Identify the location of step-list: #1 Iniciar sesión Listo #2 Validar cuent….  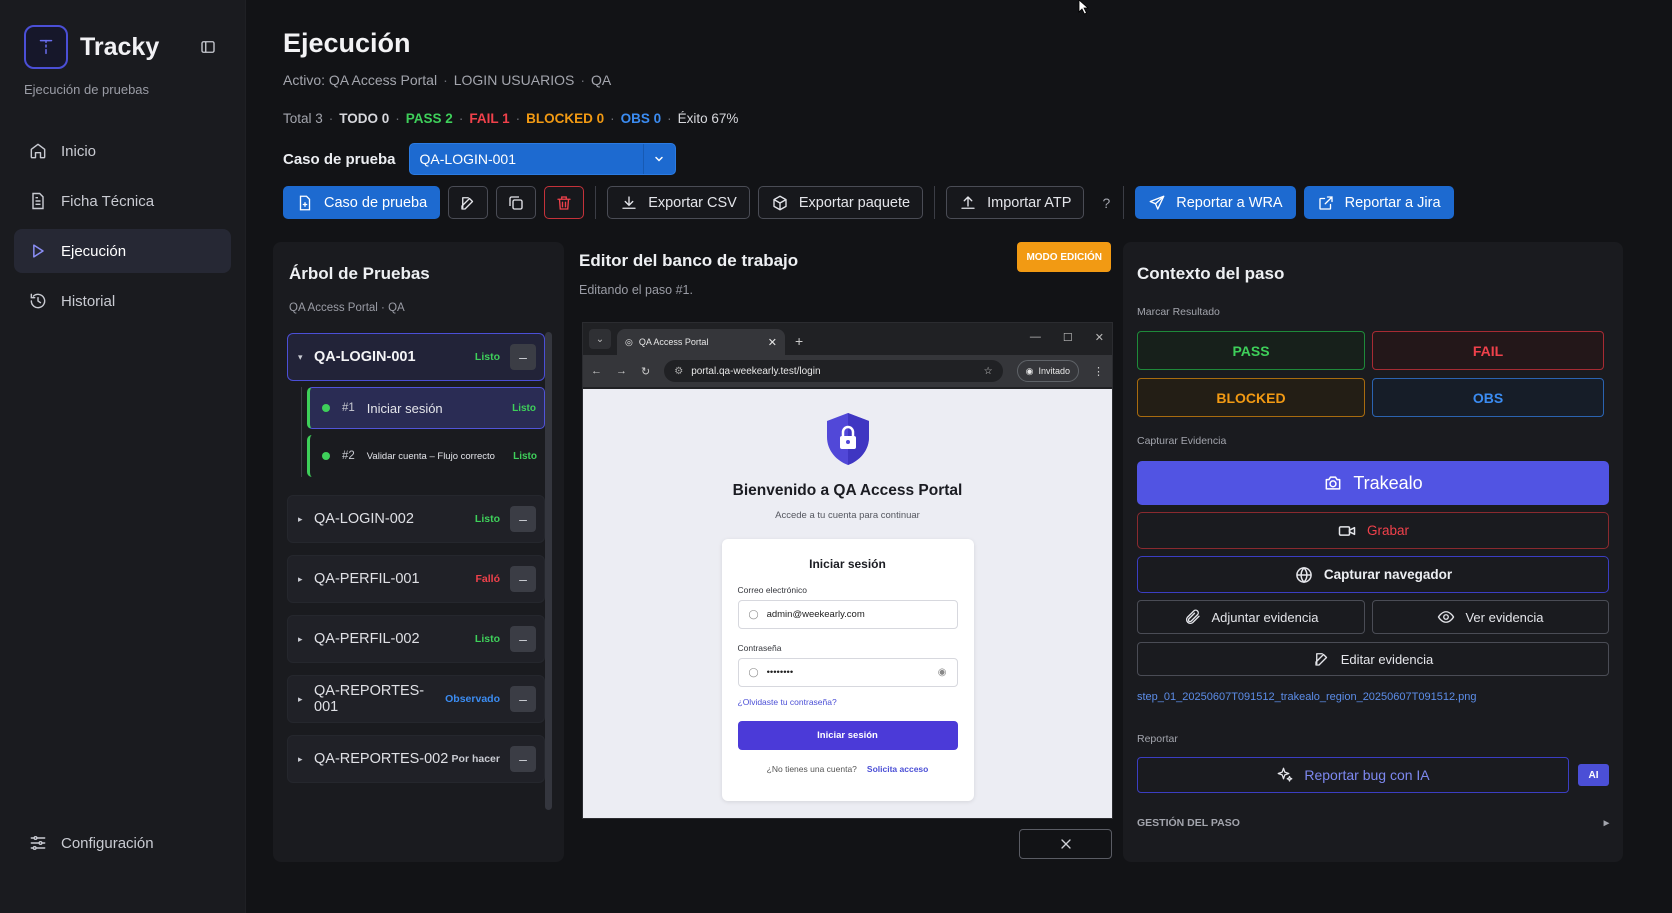
(423, 432).